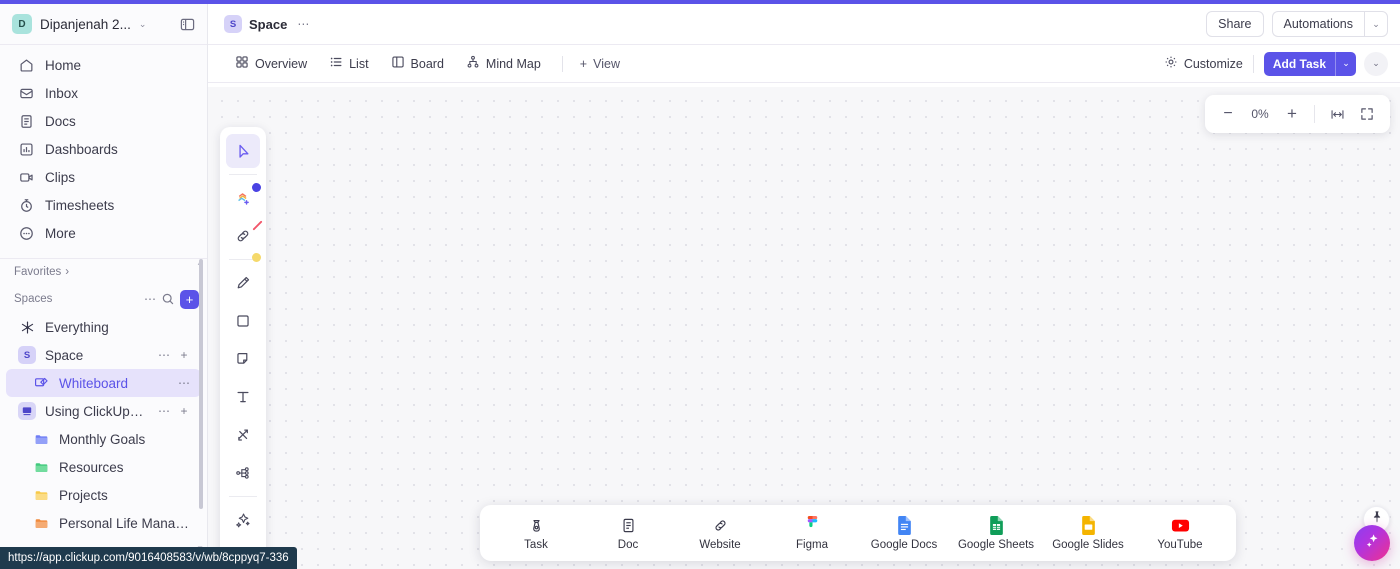 The height and width of the screenshot is (569, 1400). Describe the element at coordinates (60, 121) in the screenshot. I see `sidebar-item-label: Docs` at that location.